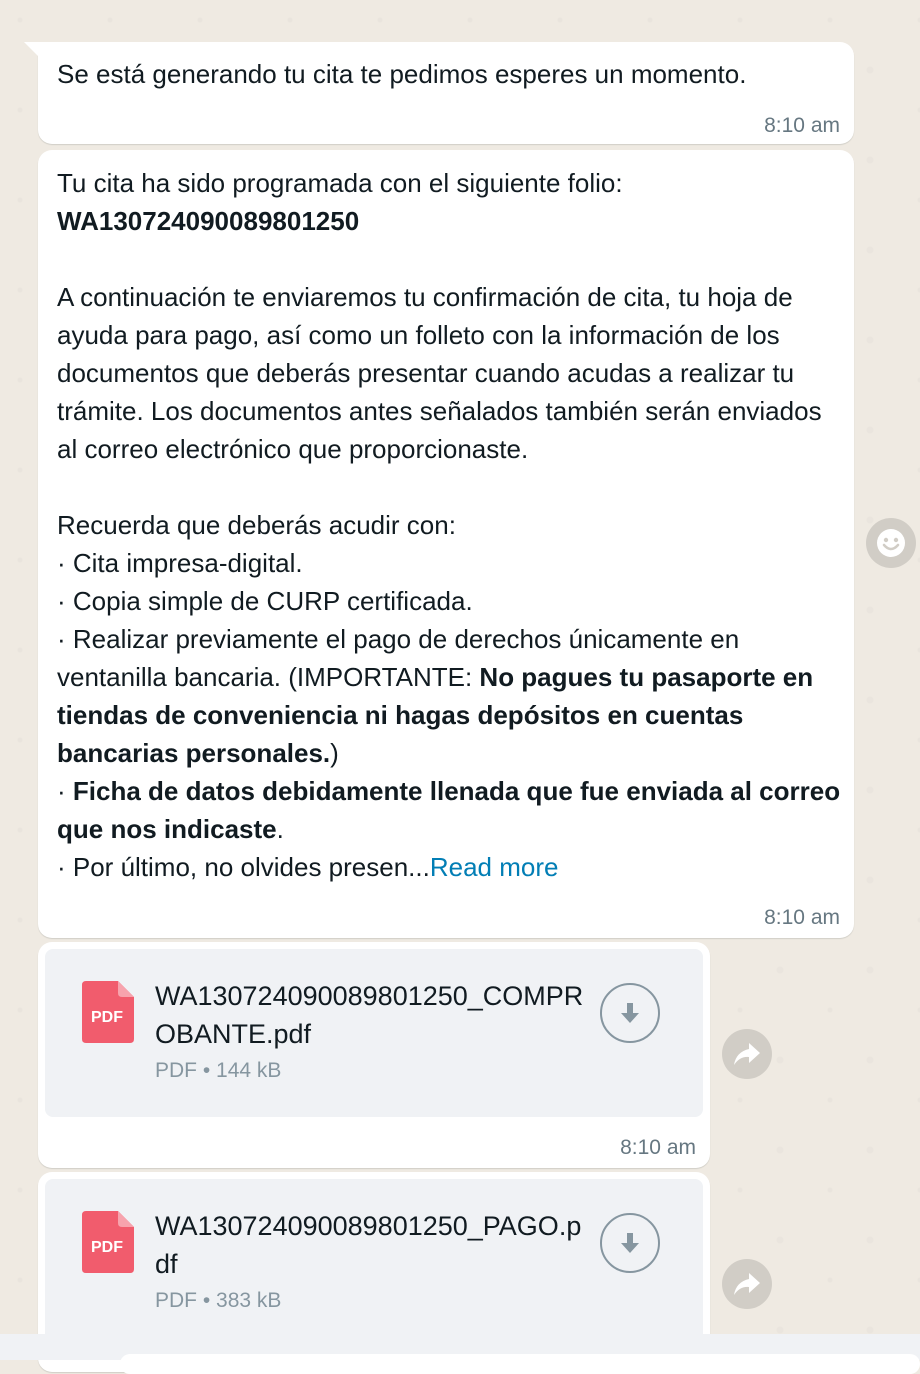 The width and height of the screenshot is (920, 1374). Describe the element at coordinates (494, 867) in the screenshot. I see `read-more-link: Read more` at that location.